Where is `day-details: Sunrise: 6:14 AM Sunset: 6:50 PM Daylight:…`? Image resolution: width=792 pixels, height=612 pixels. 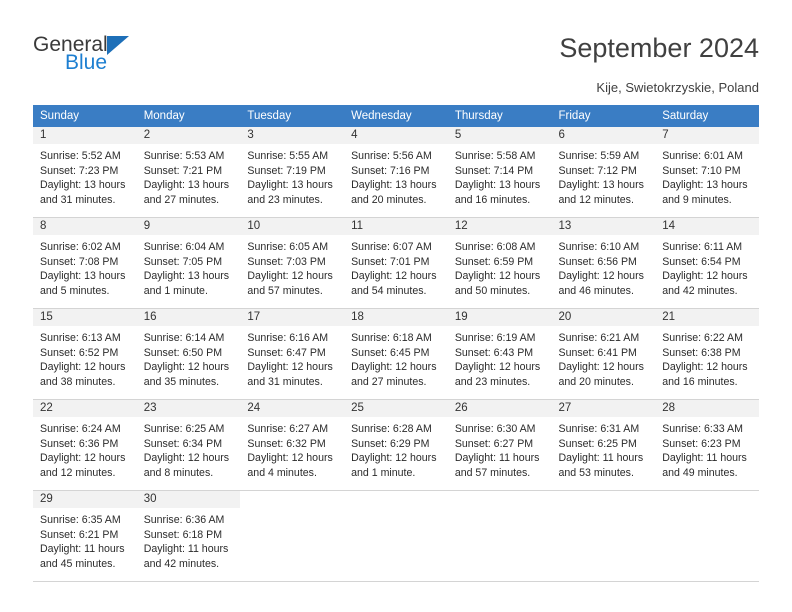
day-details: Sunrise: 6:14 AM Sunset: 6:50 PM Daylight:… is located at coordinates (189, 357).